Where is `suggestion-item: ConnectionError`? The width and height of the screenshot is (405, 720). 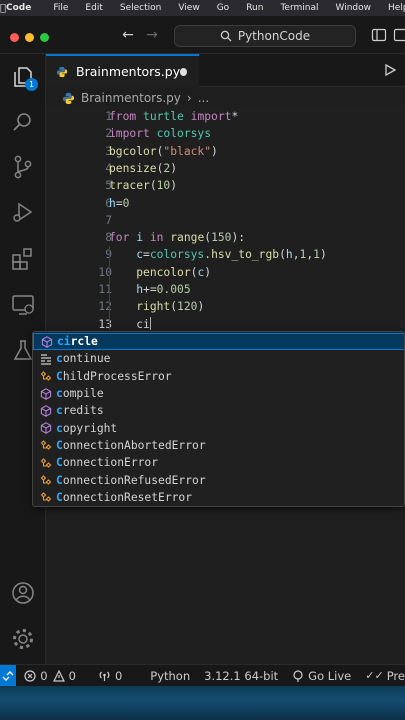 suggestion-item: ConnectionError is located at coordinates (218, 462).